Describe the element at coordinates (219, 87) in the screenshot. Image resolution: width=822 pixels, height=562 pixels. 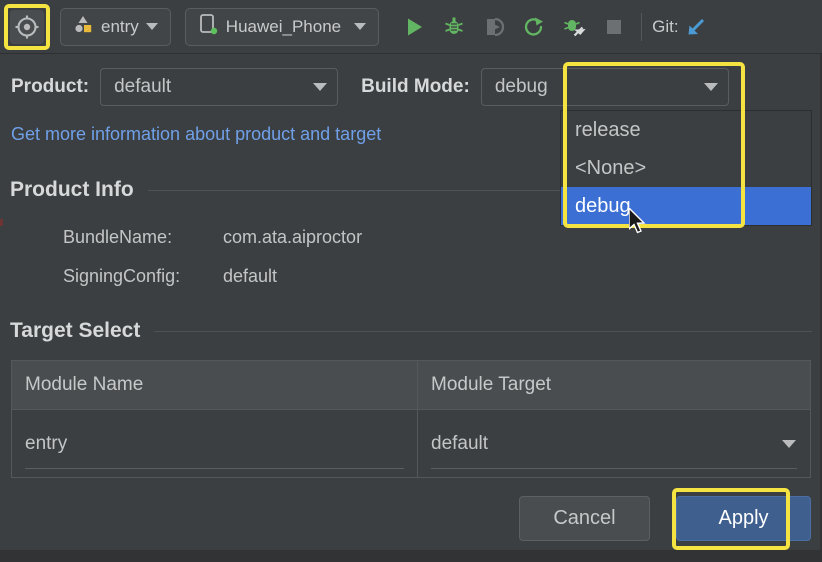
I see `product-select: default` at that location.